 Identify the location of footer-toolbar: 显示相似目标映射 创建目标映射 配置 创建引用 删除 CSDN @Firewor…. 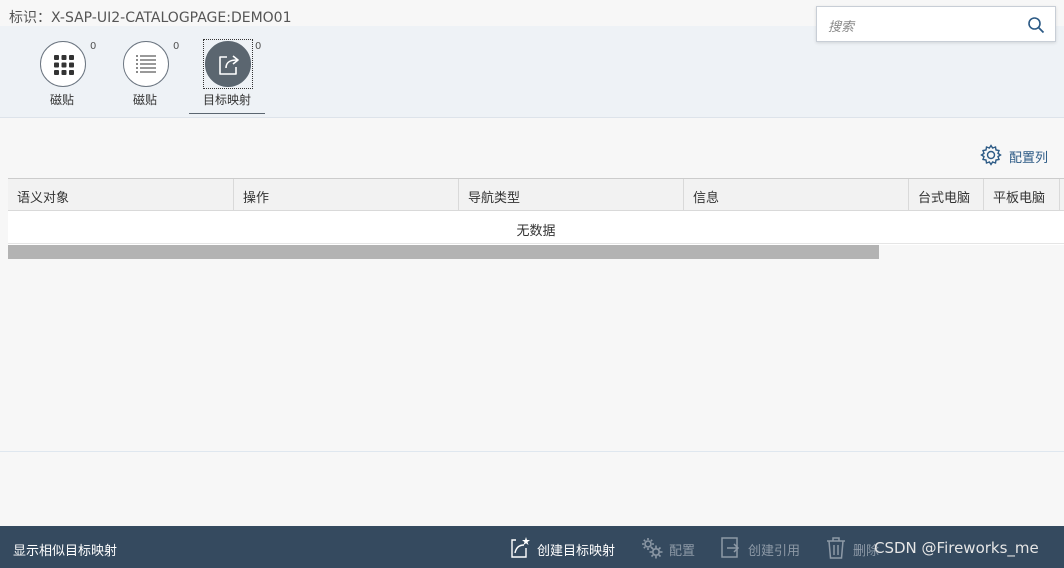
(532, 547).